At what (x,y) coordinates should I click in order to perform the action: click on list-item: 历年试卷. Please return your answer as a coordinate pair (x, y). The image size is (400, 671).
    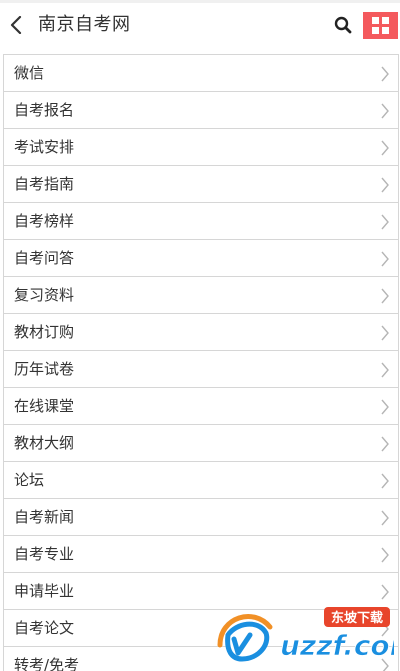
    Looking at the image, I should click on (201, 369).